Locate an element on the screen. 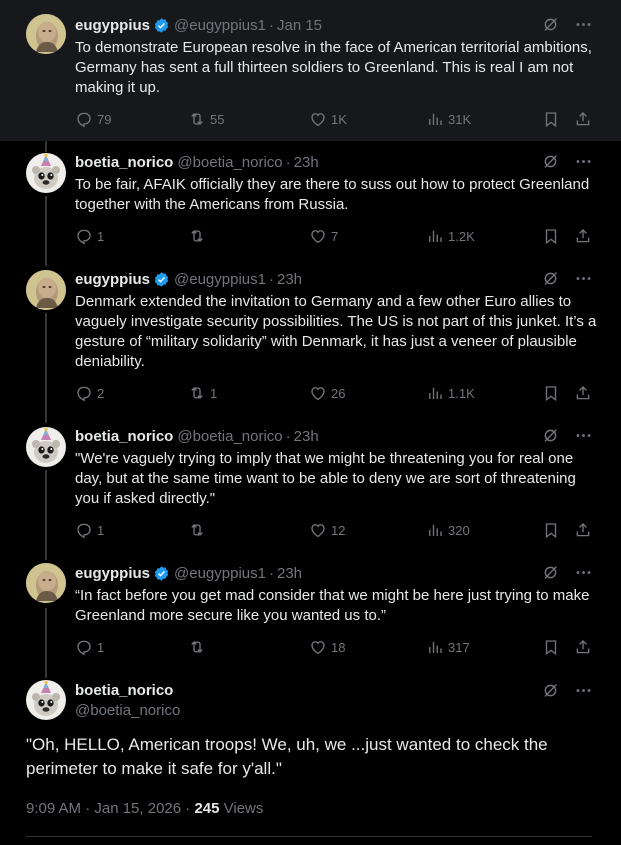 This screenshot has height=845, width=621. views-button: 31K is located at coordinates (448, 119).